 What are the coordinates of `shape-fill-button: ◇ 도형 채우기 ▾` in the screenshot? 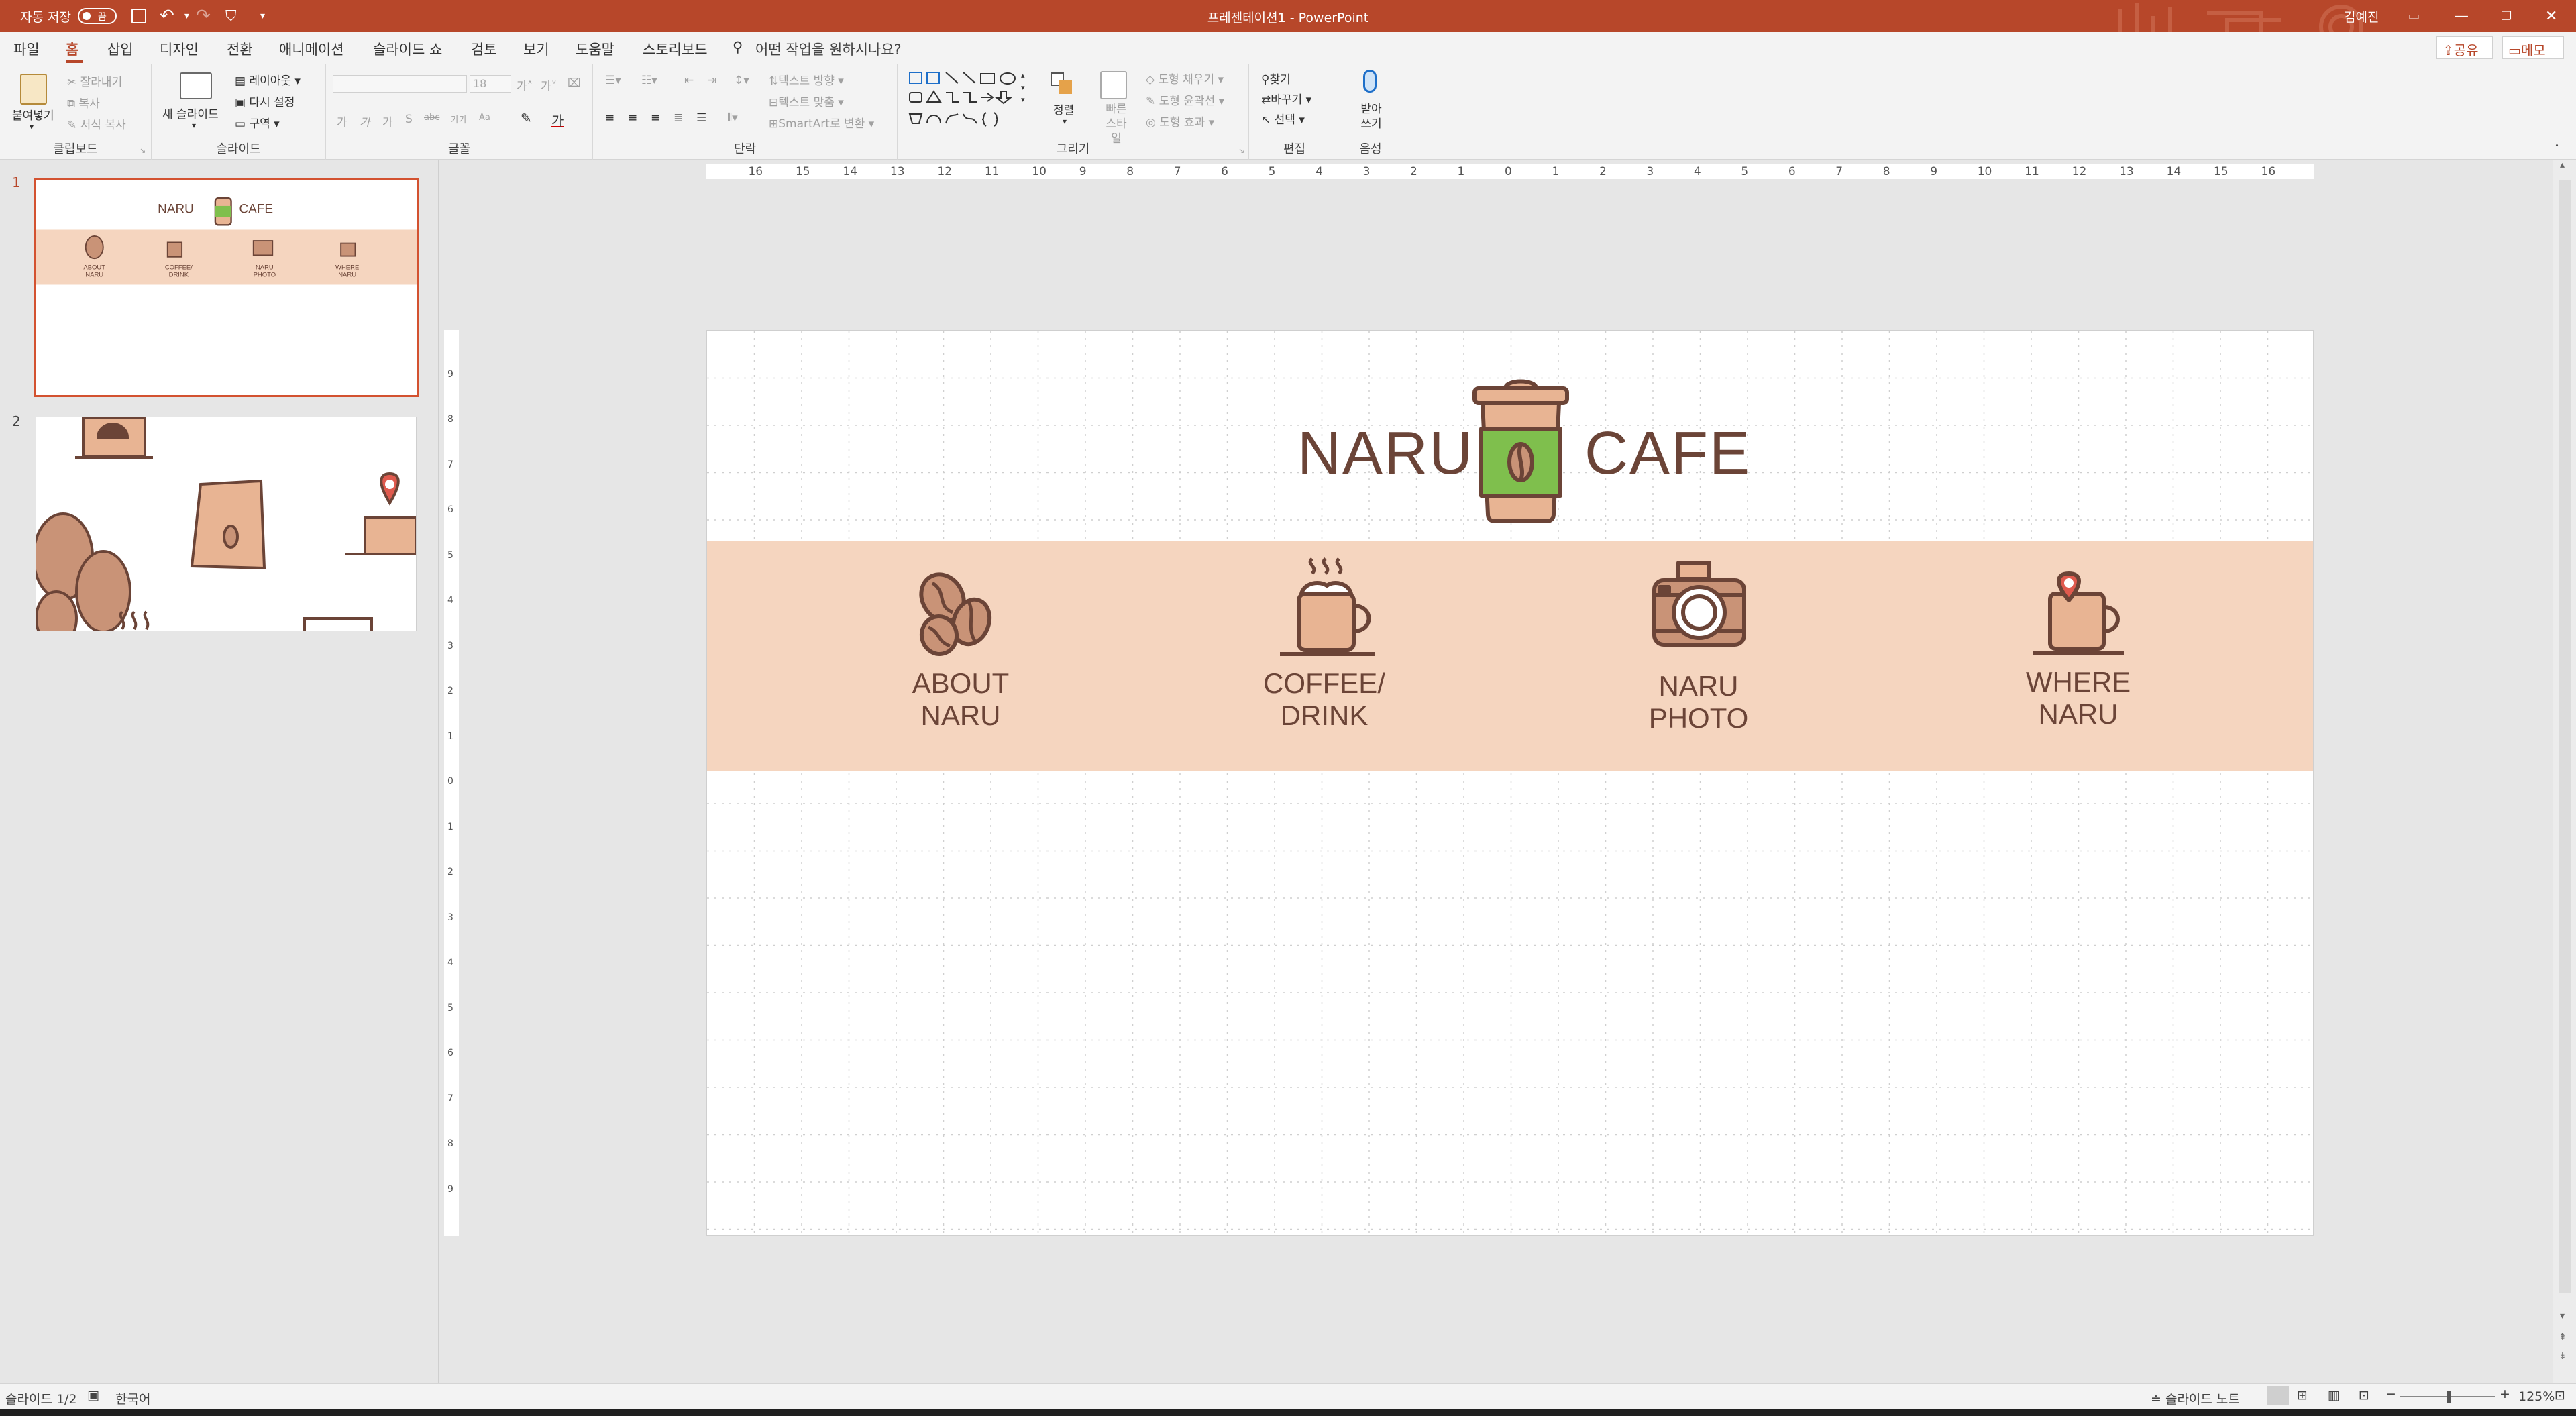 It's located at (1185, 78).